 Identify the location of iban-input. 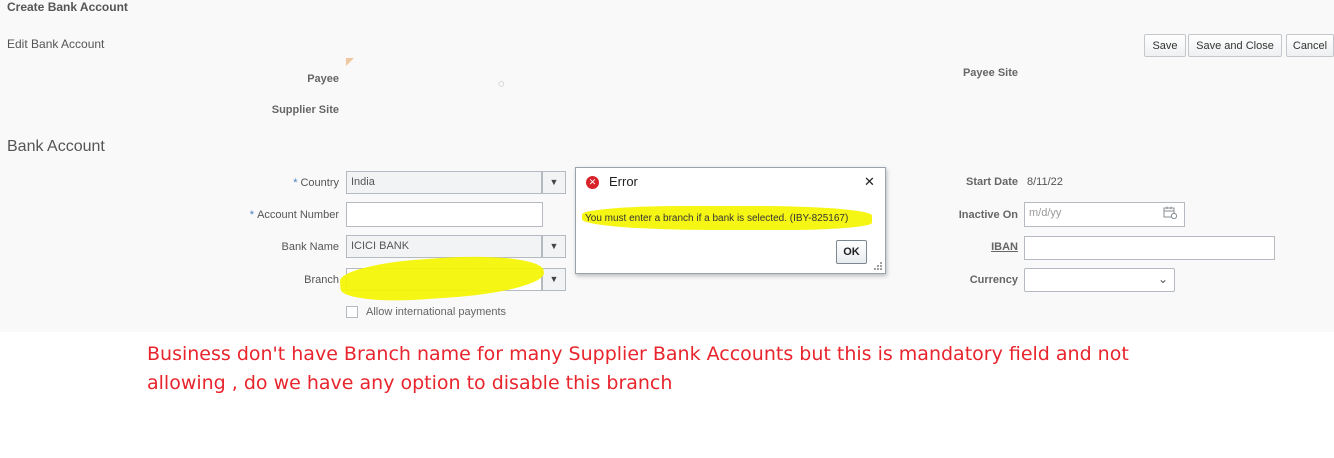
(1149, 248).